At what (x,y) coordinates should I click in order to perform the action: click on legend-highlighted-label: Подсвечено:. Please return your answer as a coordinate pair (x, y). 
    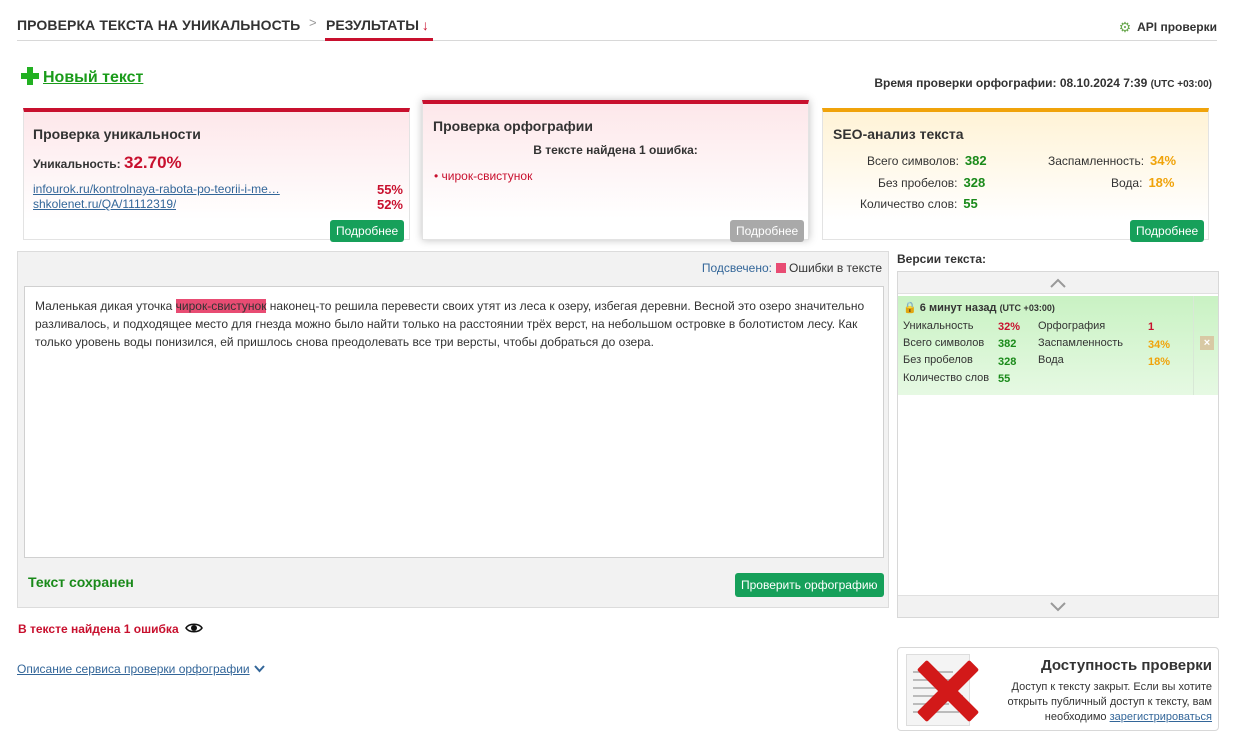
    Looking at the image, I should click on (736, 268).